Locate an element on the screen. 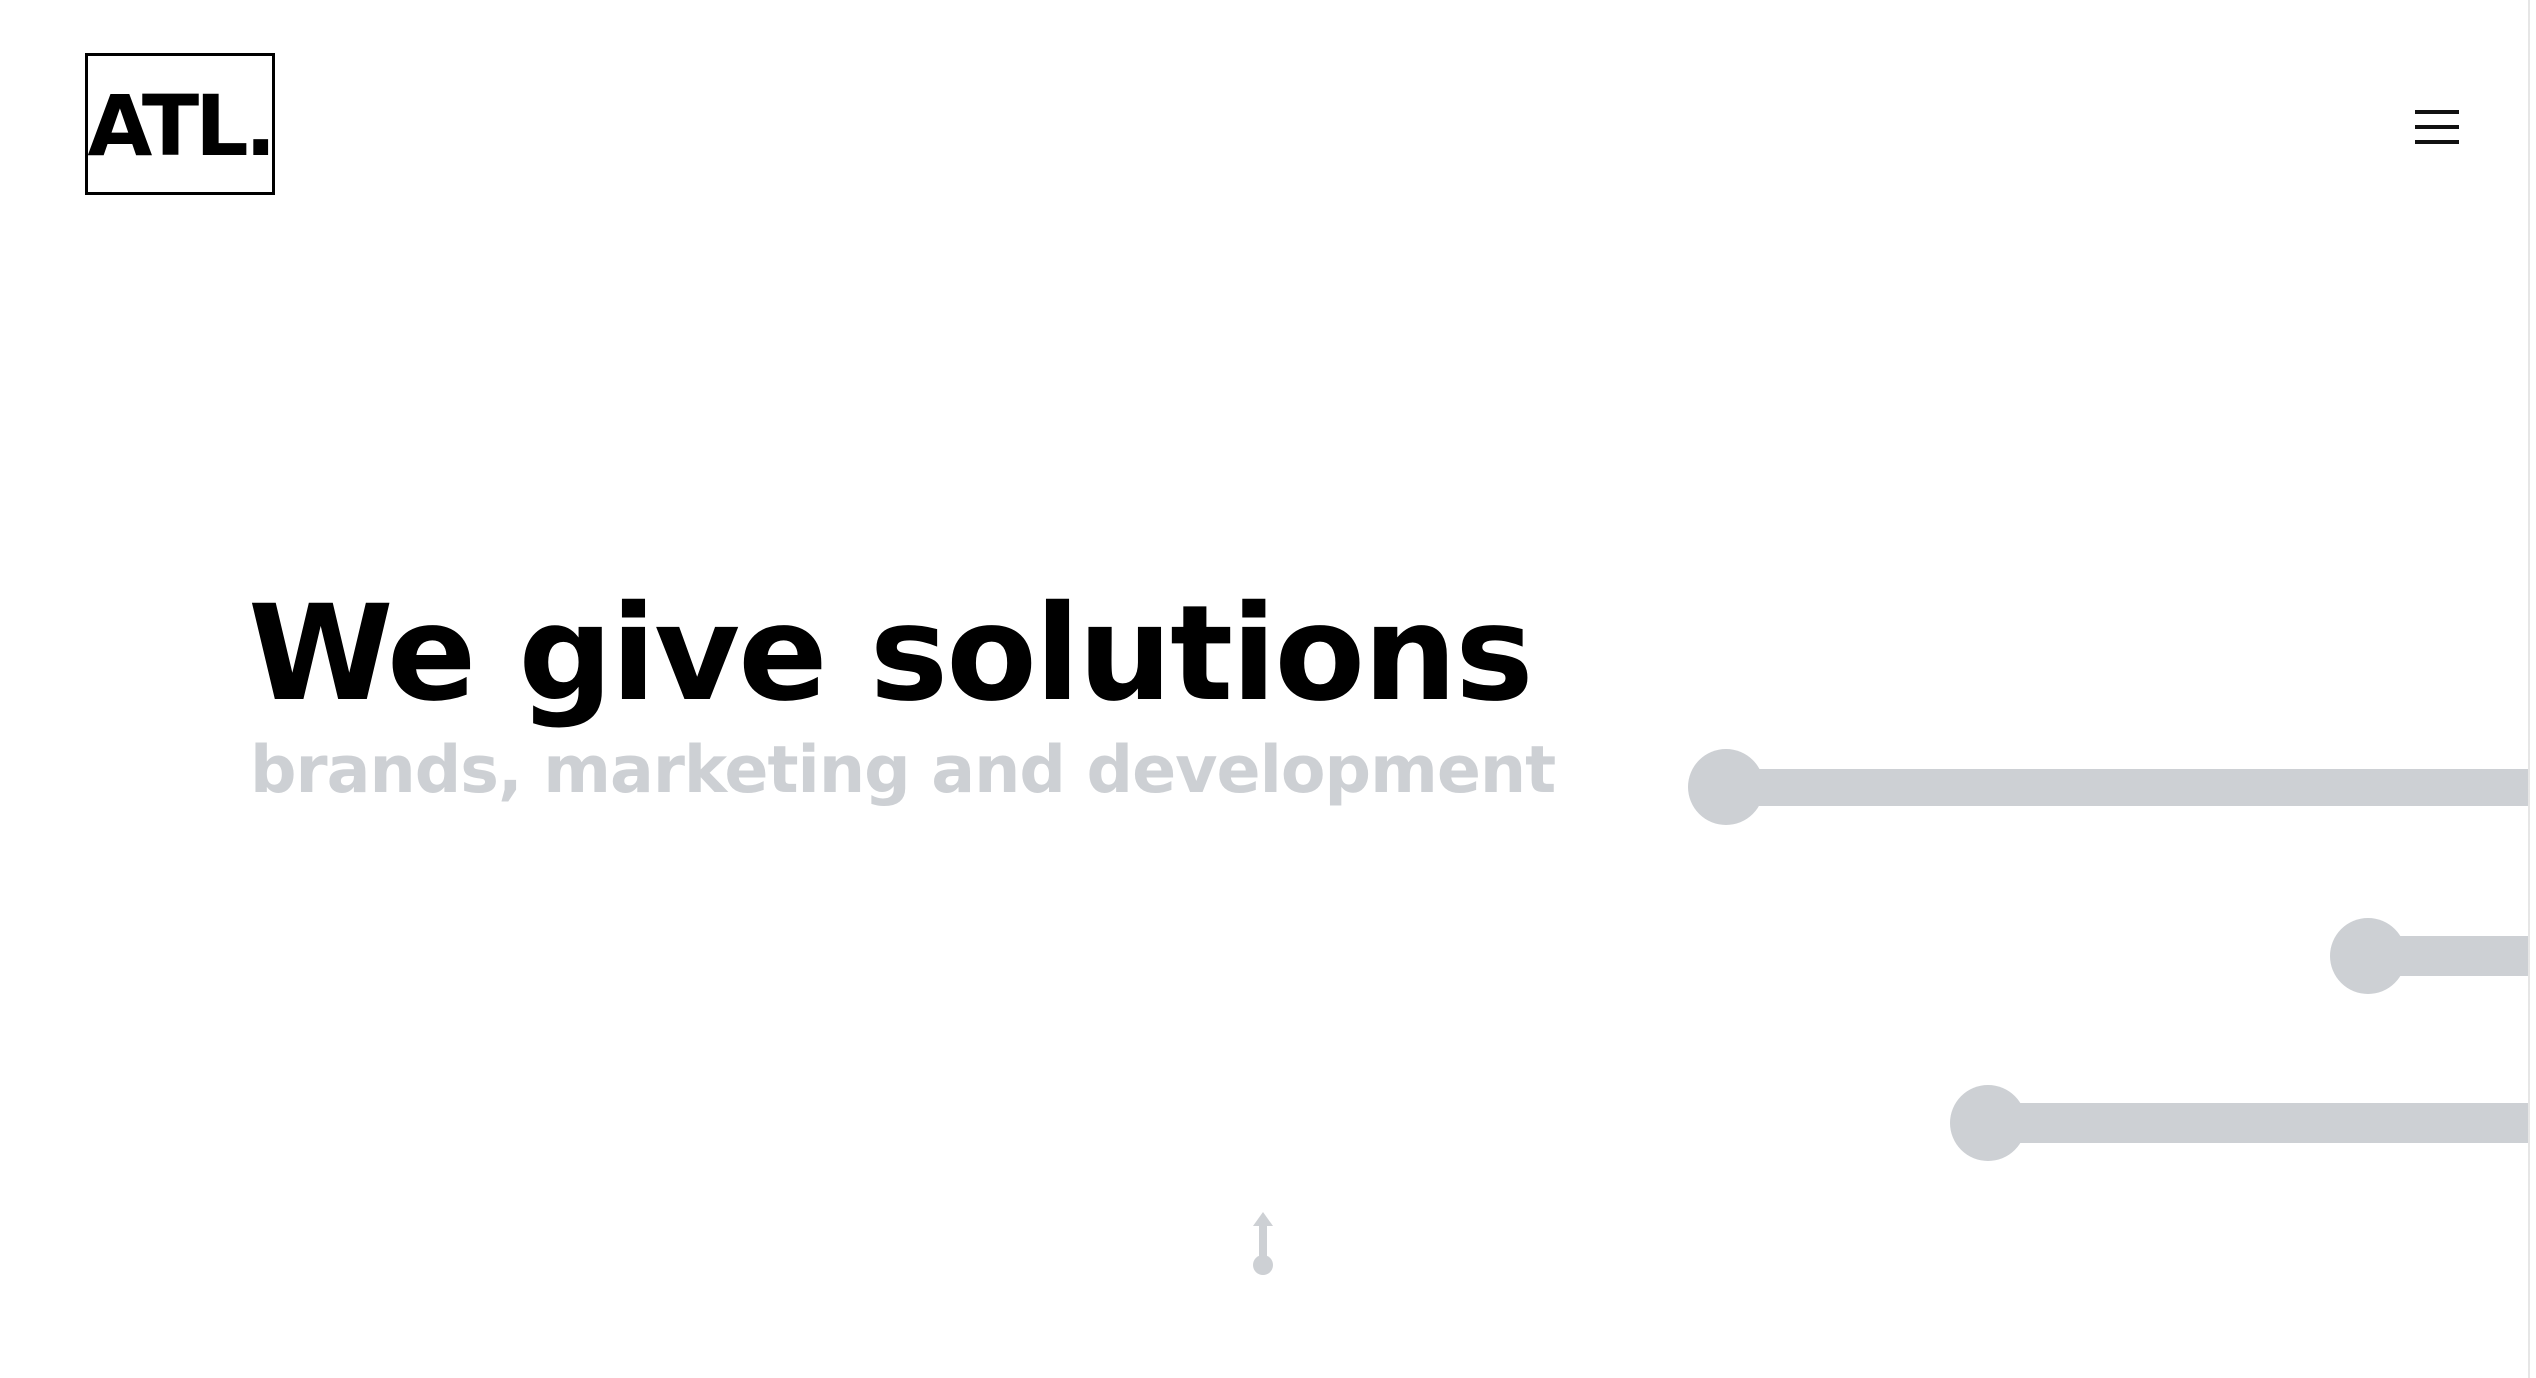 This screenshot has height=1378, width=2536. scroll-arrow-icon is located at coordinates (1263, 1245).